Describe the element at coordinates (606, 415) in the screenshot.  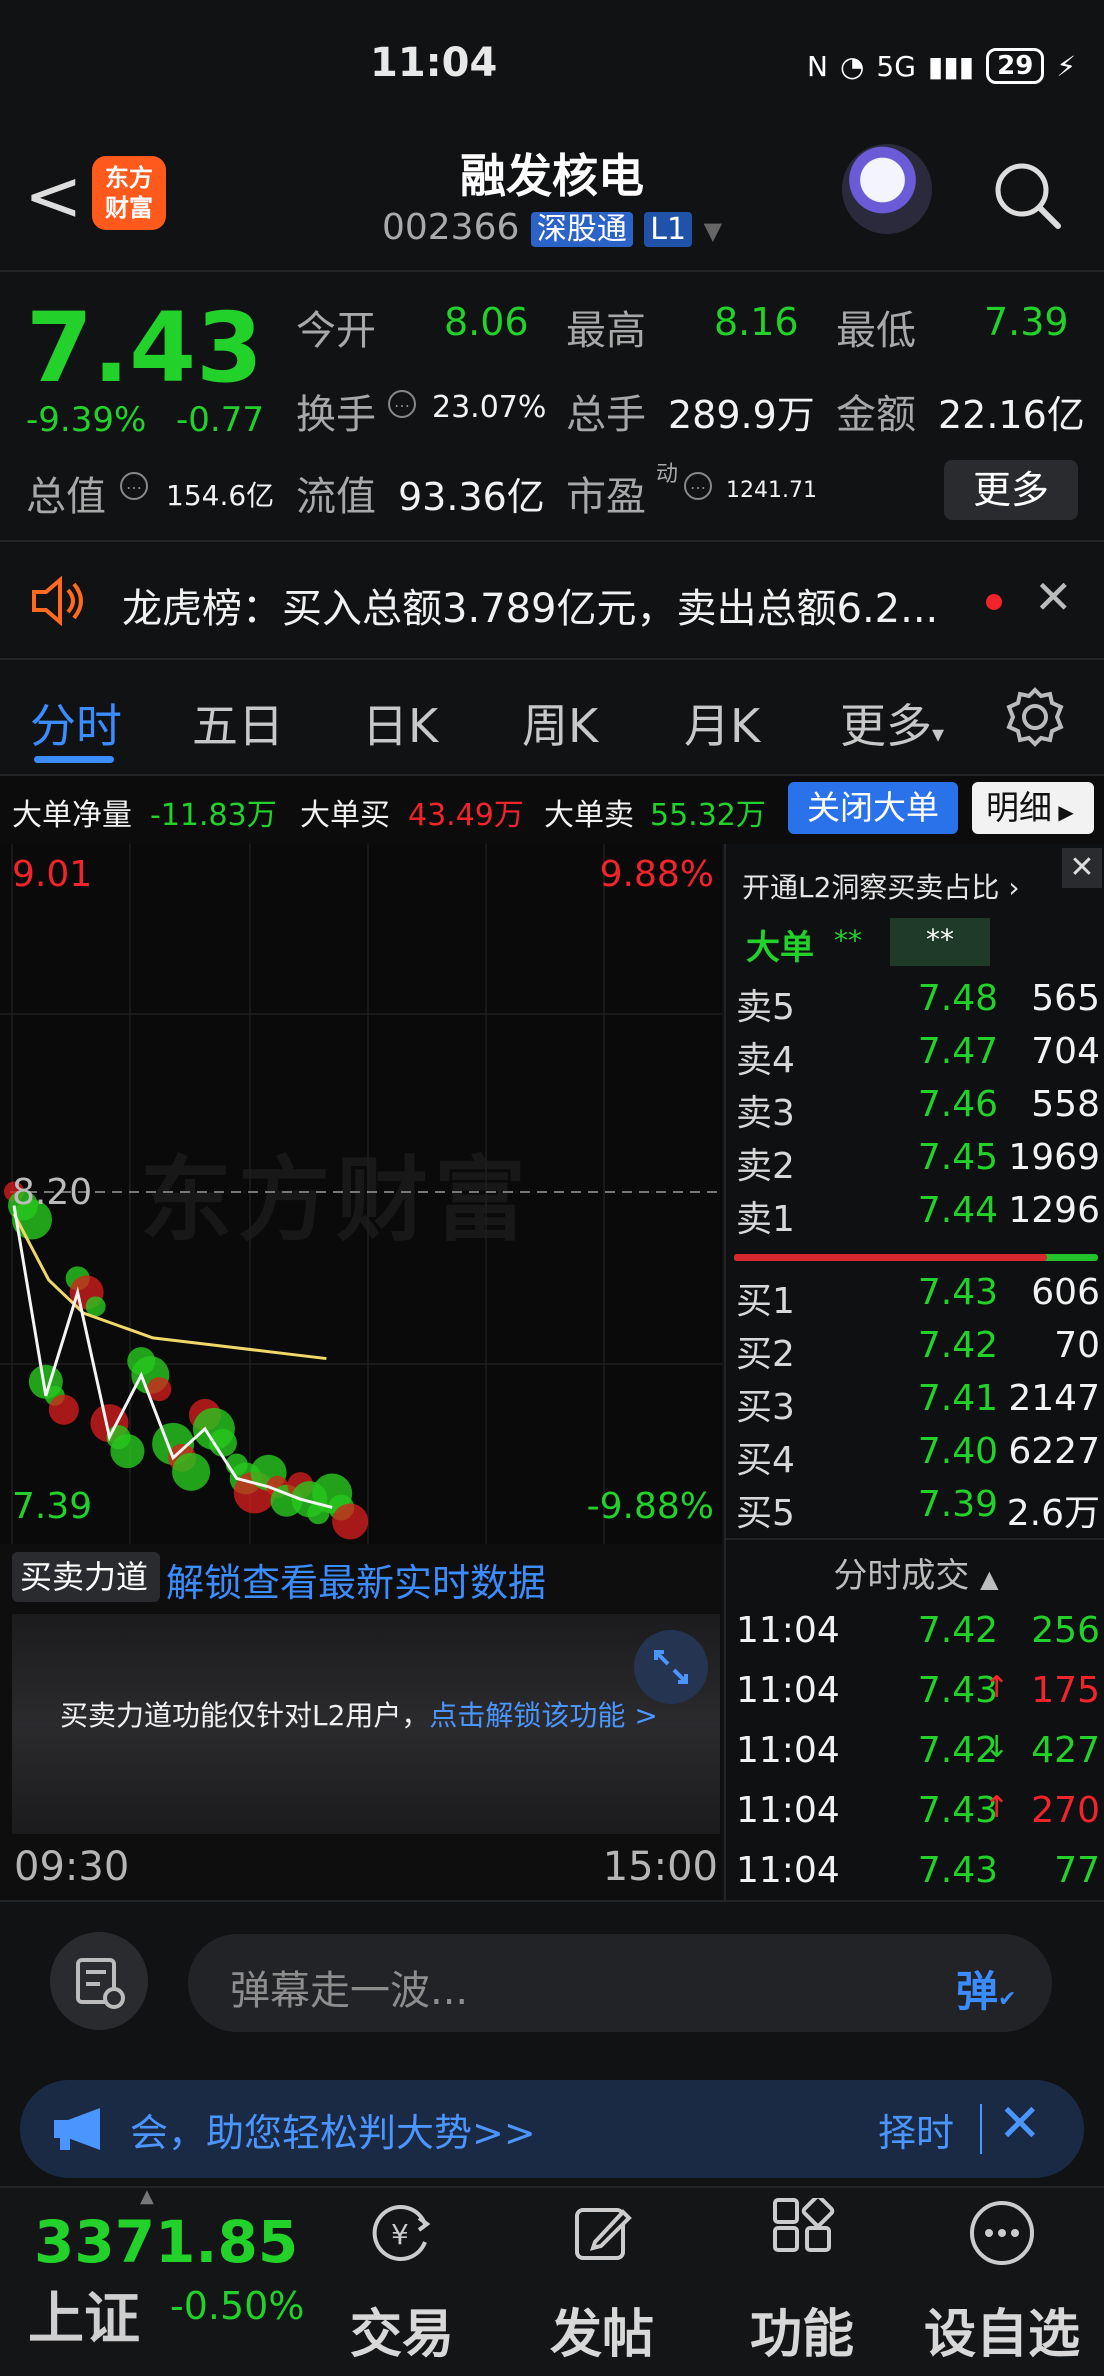
I see `volume-label: 总手` at that location.